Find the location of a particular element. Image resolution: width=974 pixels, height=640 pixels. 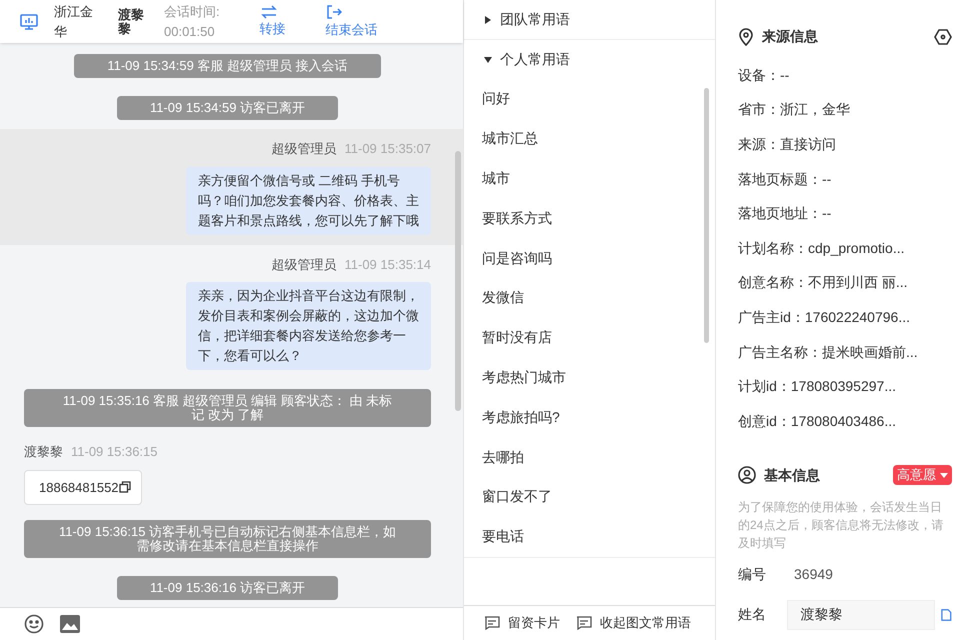

system-message: 11-09 15:36:16 访客已离开 is located at coordinates (227, 588).